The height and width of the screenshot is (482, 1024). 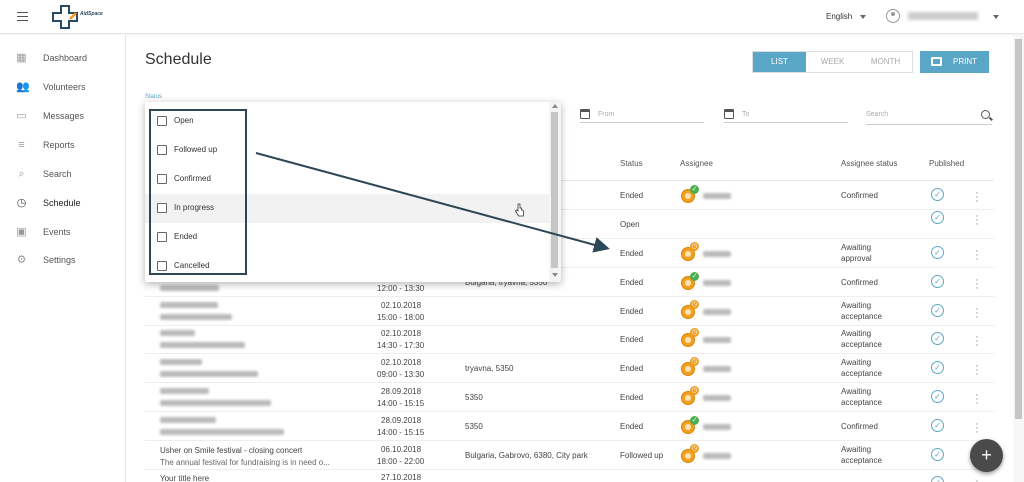 I want to click on logo-text: AidSpace, so click(x=91, y=14).